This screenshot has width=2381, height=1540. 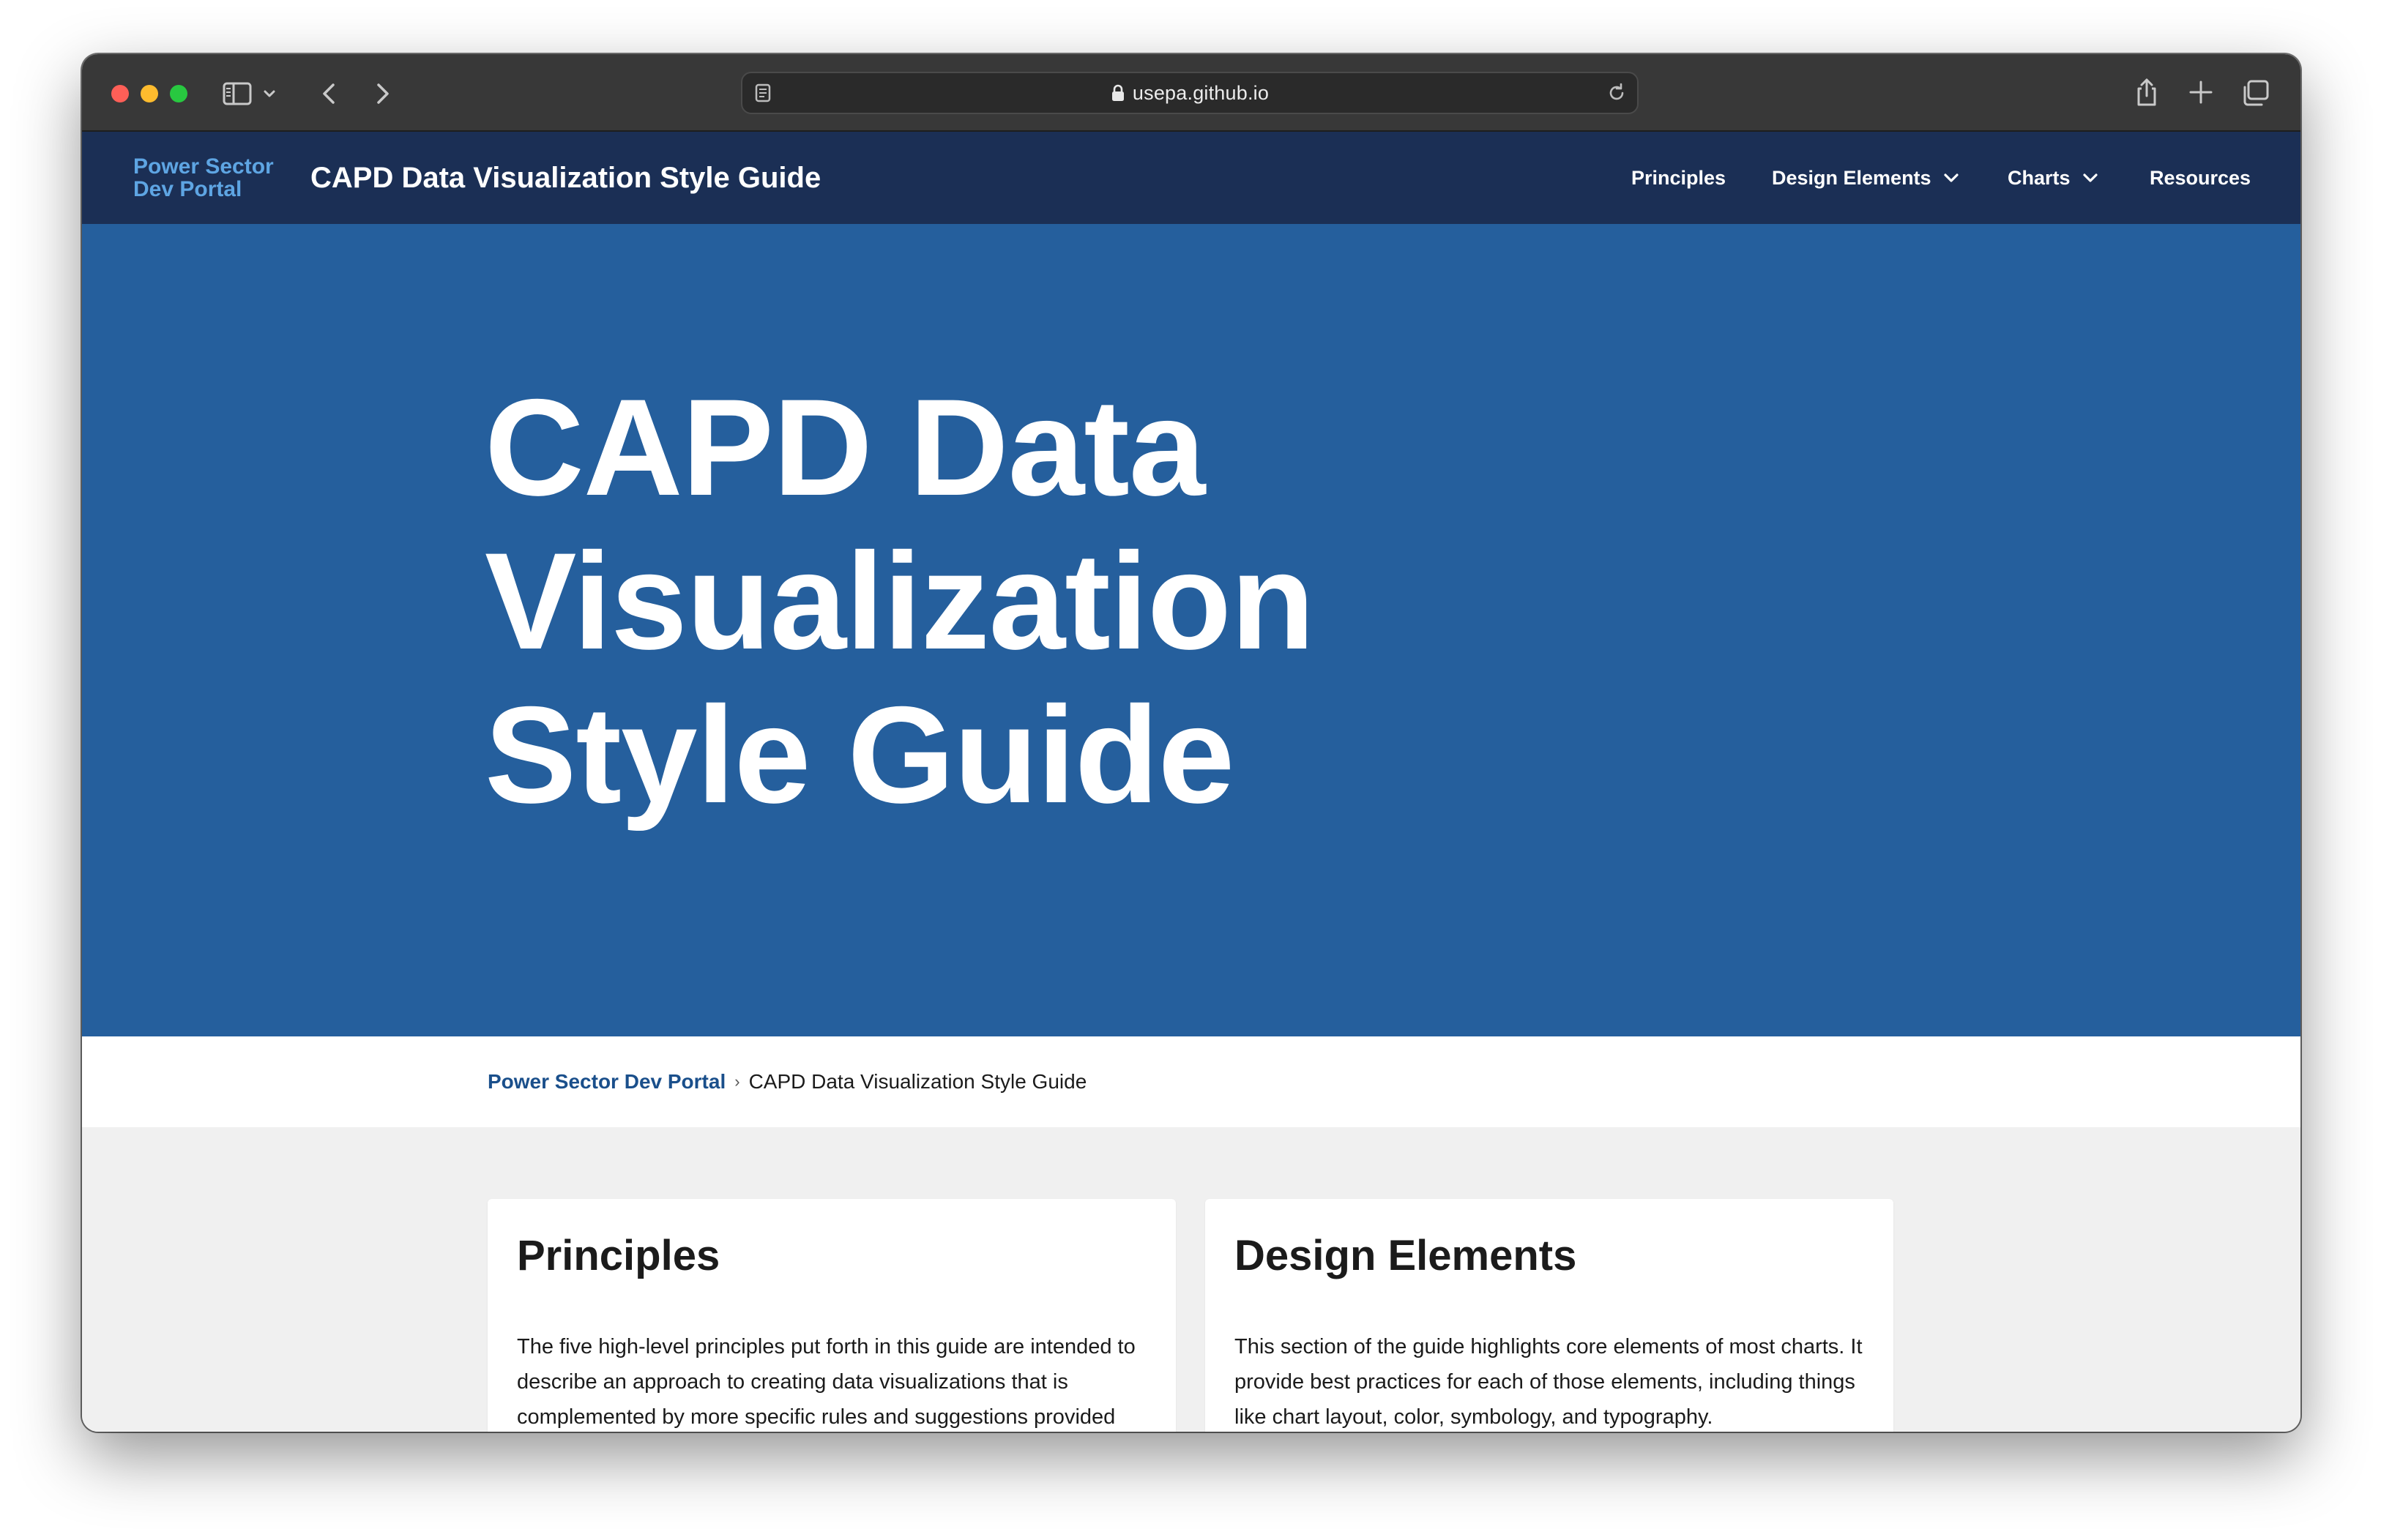 What do you see at coordinates (179, 93) in the screenshot?
I see `zoom-window-button` at bounding box center [179, 93].